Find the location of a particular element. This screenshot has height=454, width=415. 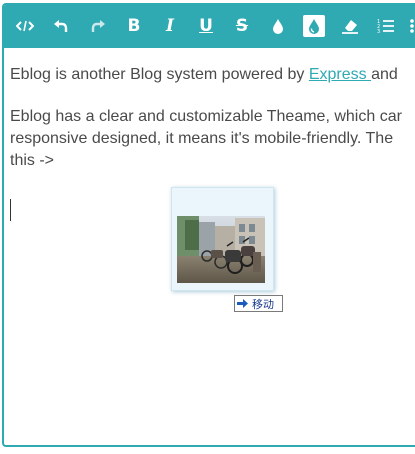

drag-move-label: 移动 is located at coordinates (263, 304).